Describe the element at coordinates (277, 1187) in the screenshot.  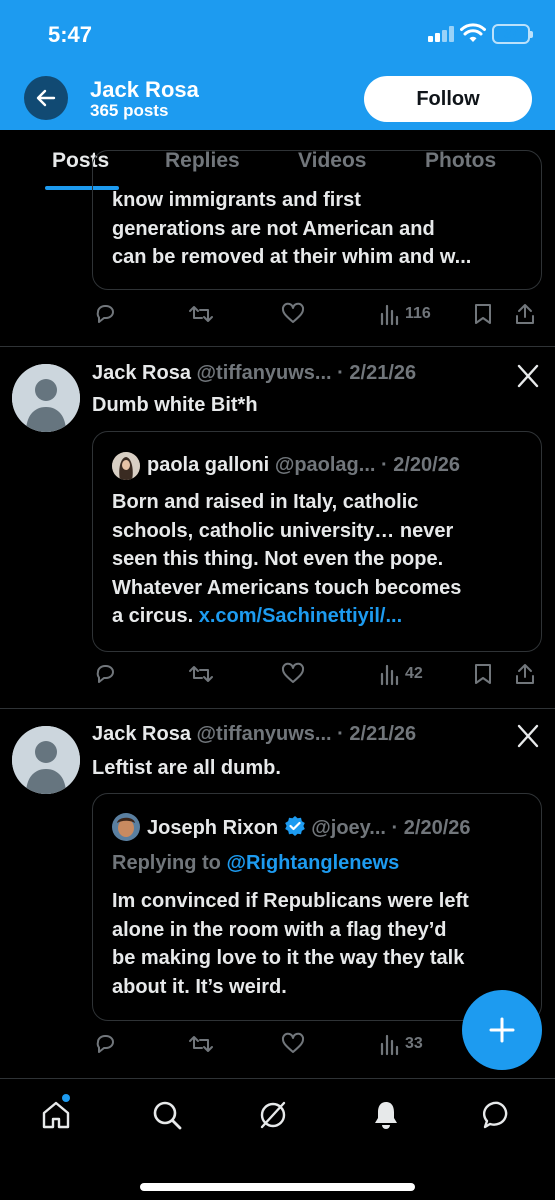
I see `home-indicator` at that location.